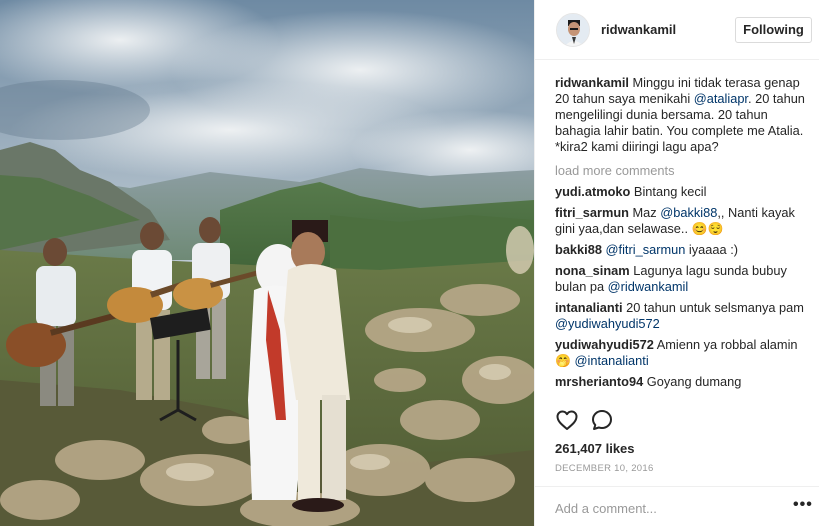  What do you see at coordinates (604, 468) in the screenshot?
I see `post-date: December 10, 2016` at bounding box center [604, 468].